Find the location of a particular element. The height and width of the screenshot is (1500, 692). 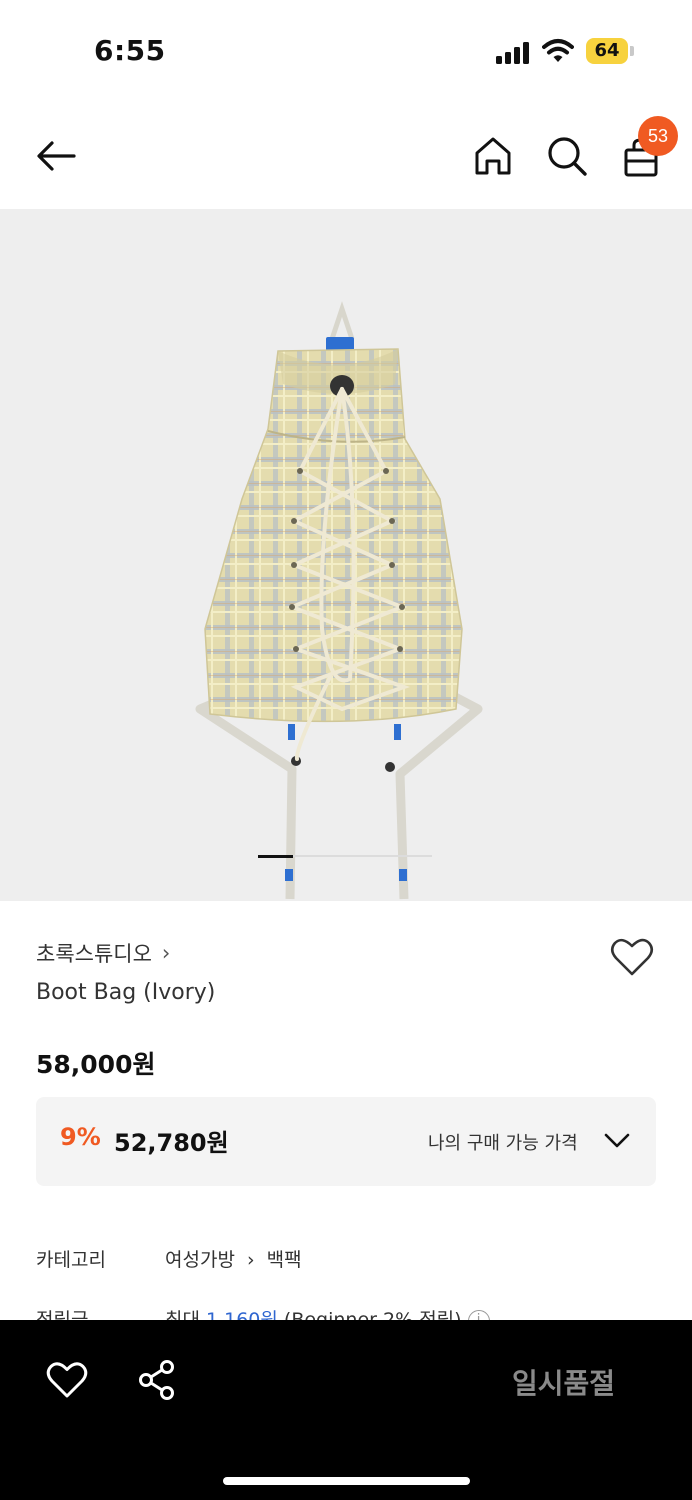

home-icon is located at coordinates (493, 156).